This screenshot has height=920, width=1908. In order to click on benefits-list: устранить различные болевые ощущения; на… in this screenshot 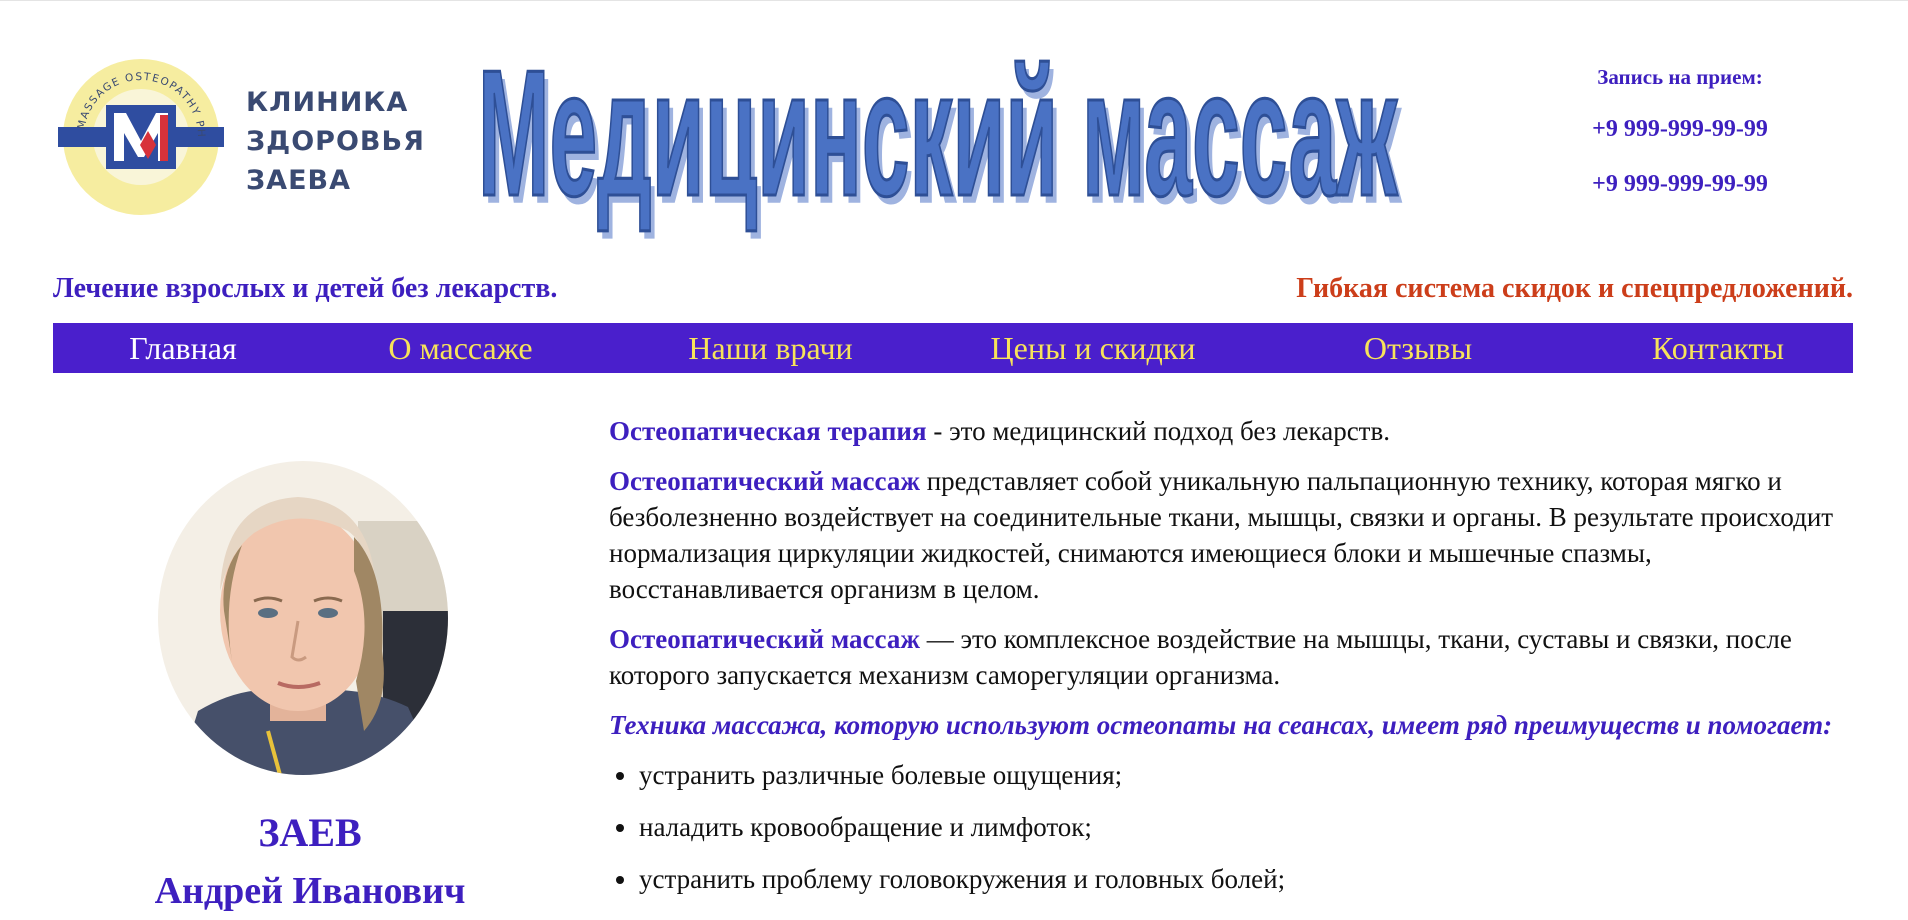, I will do `click(1234, 827)`.